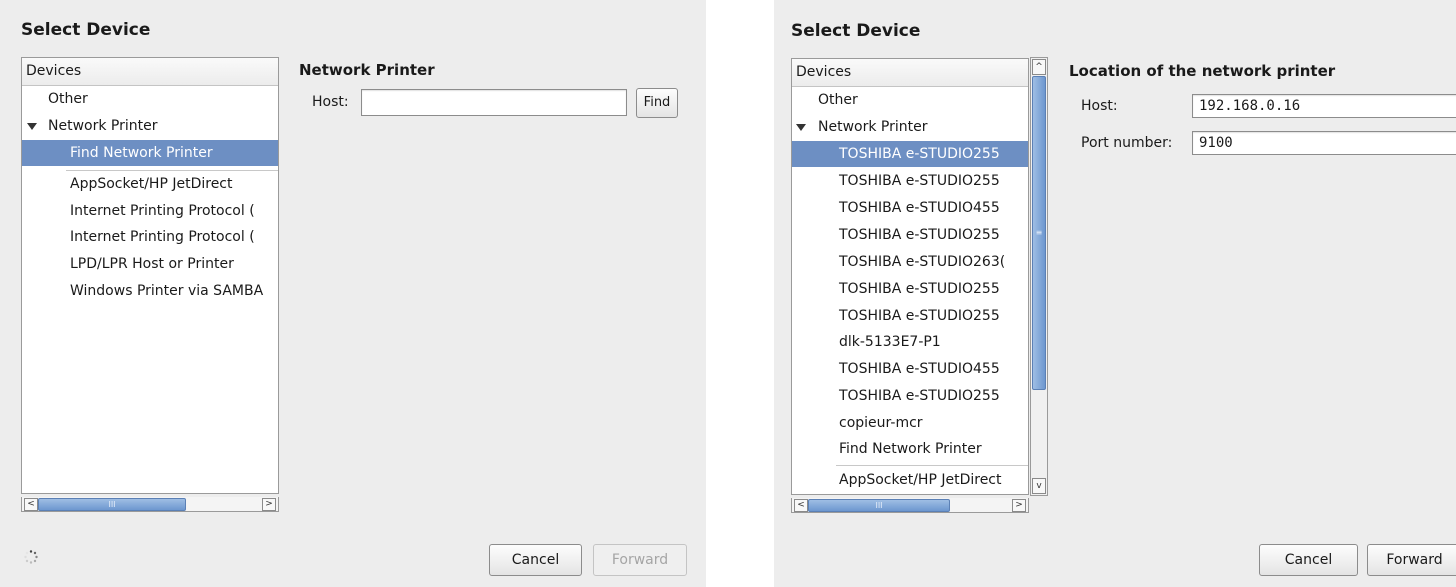  What do you see at coordinates (1039, 67) in the screenshot?
I see `scroll-up-button: ^` at bounding box center [1039, 67].